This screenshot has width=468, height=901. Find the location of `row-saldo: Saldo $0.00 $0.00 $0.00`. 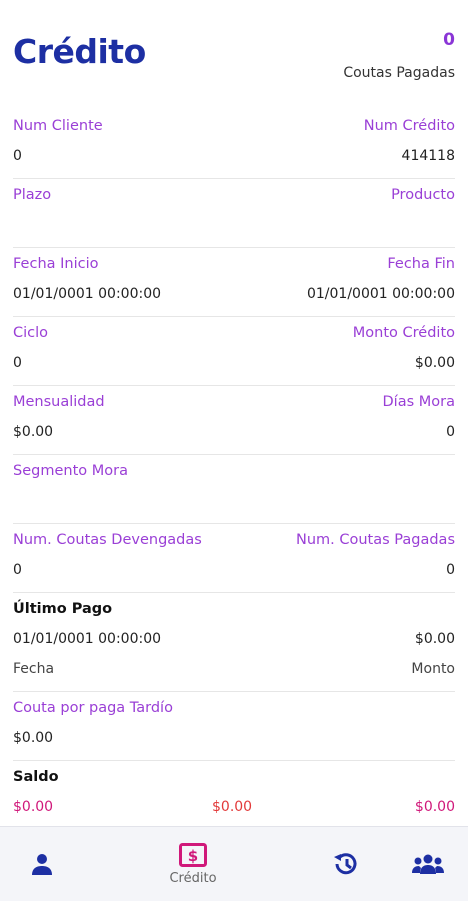

row-saldo: Saldo $0.00 $0.00 $0.00 is located at coordinates (234, 795).